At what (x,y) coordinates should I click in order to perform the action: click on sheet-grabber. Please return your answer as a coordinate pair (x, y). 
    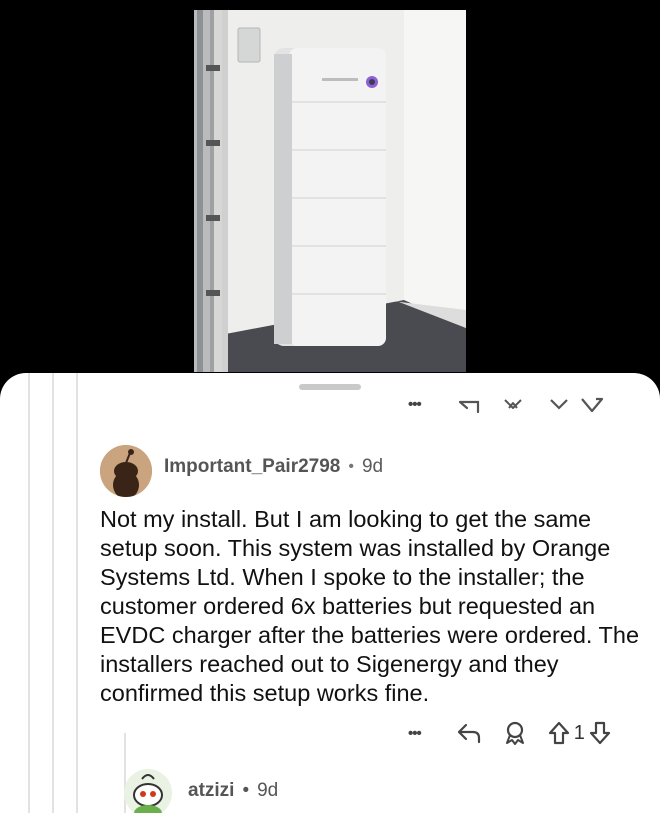
    Looking at the image, I should click on (330, 387).